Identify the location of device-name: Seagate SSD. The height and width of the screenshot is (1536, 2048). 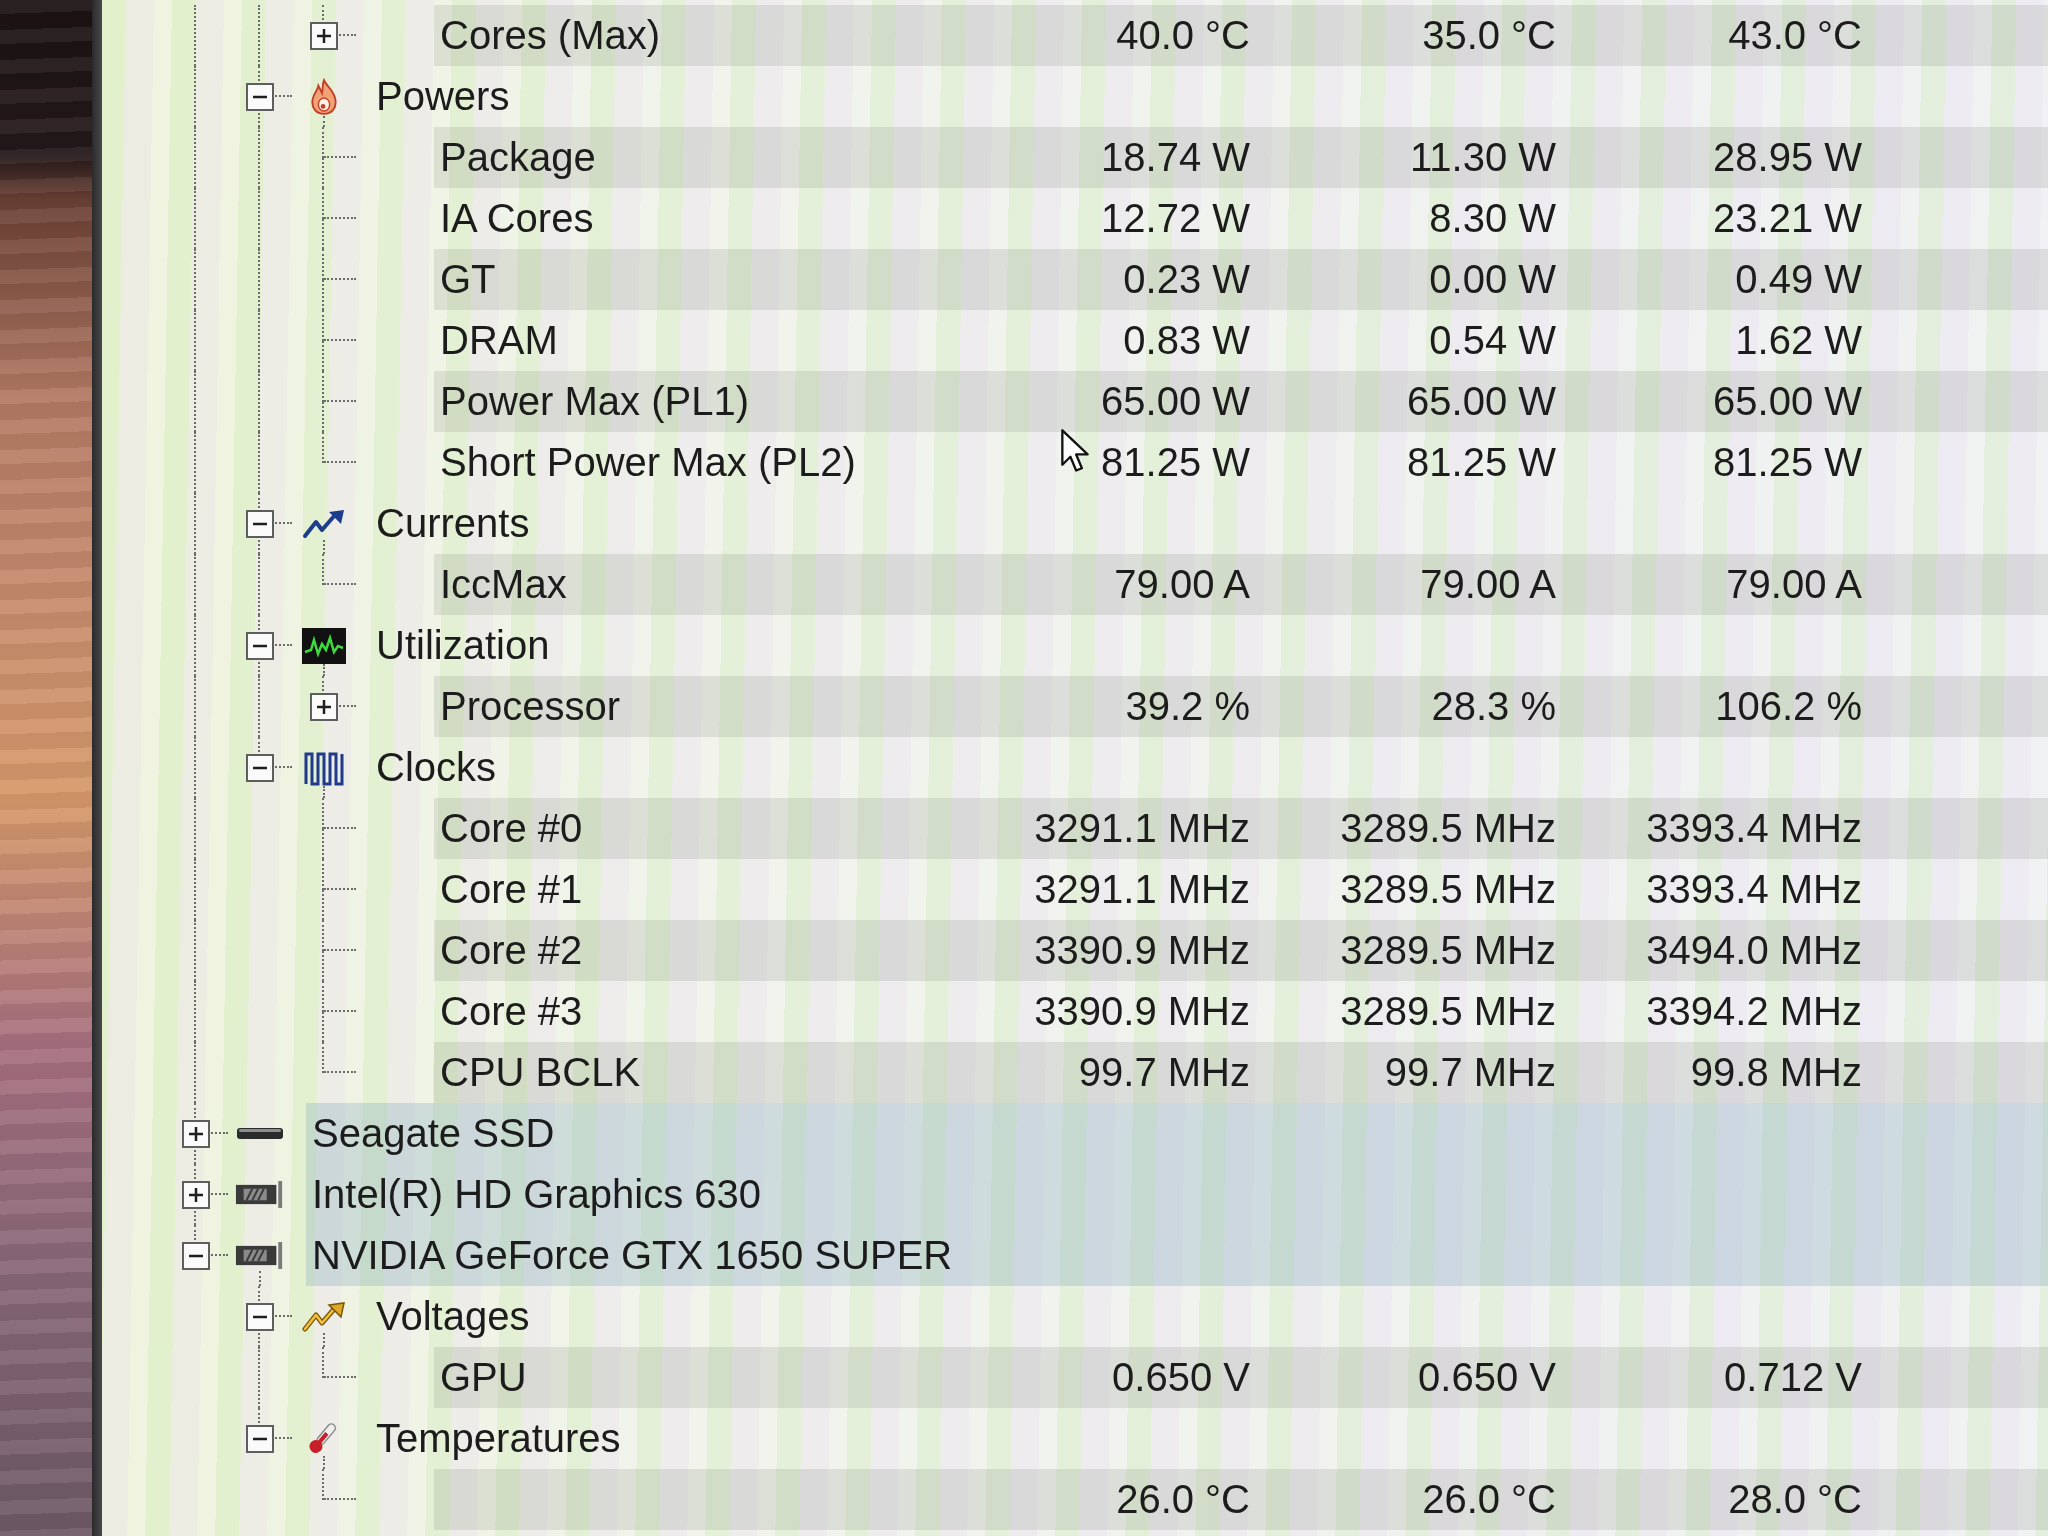
(433, 1133).